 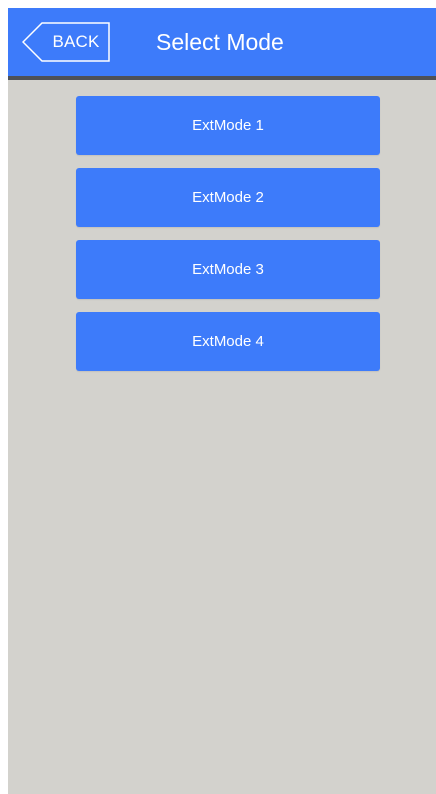 What do you see at coordinates (228, 125) in the screenshot?
I see `mode-button-1: ExtMode 1` at bounding box center [228, 125].